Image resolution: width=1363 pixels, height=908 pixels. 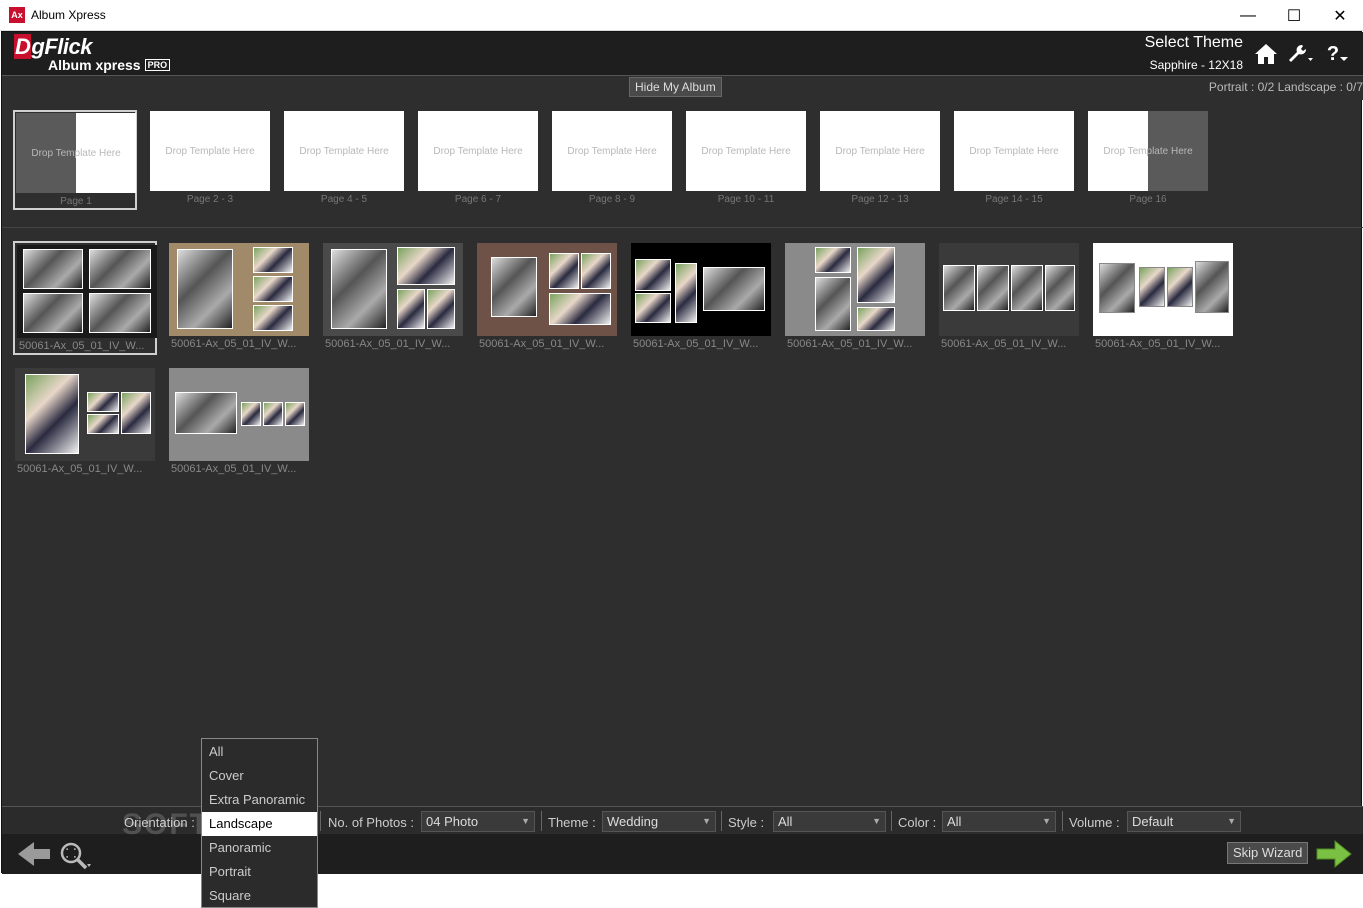 I want to click on select-theme-title: Select Theme, so click(x=1194, y=43).